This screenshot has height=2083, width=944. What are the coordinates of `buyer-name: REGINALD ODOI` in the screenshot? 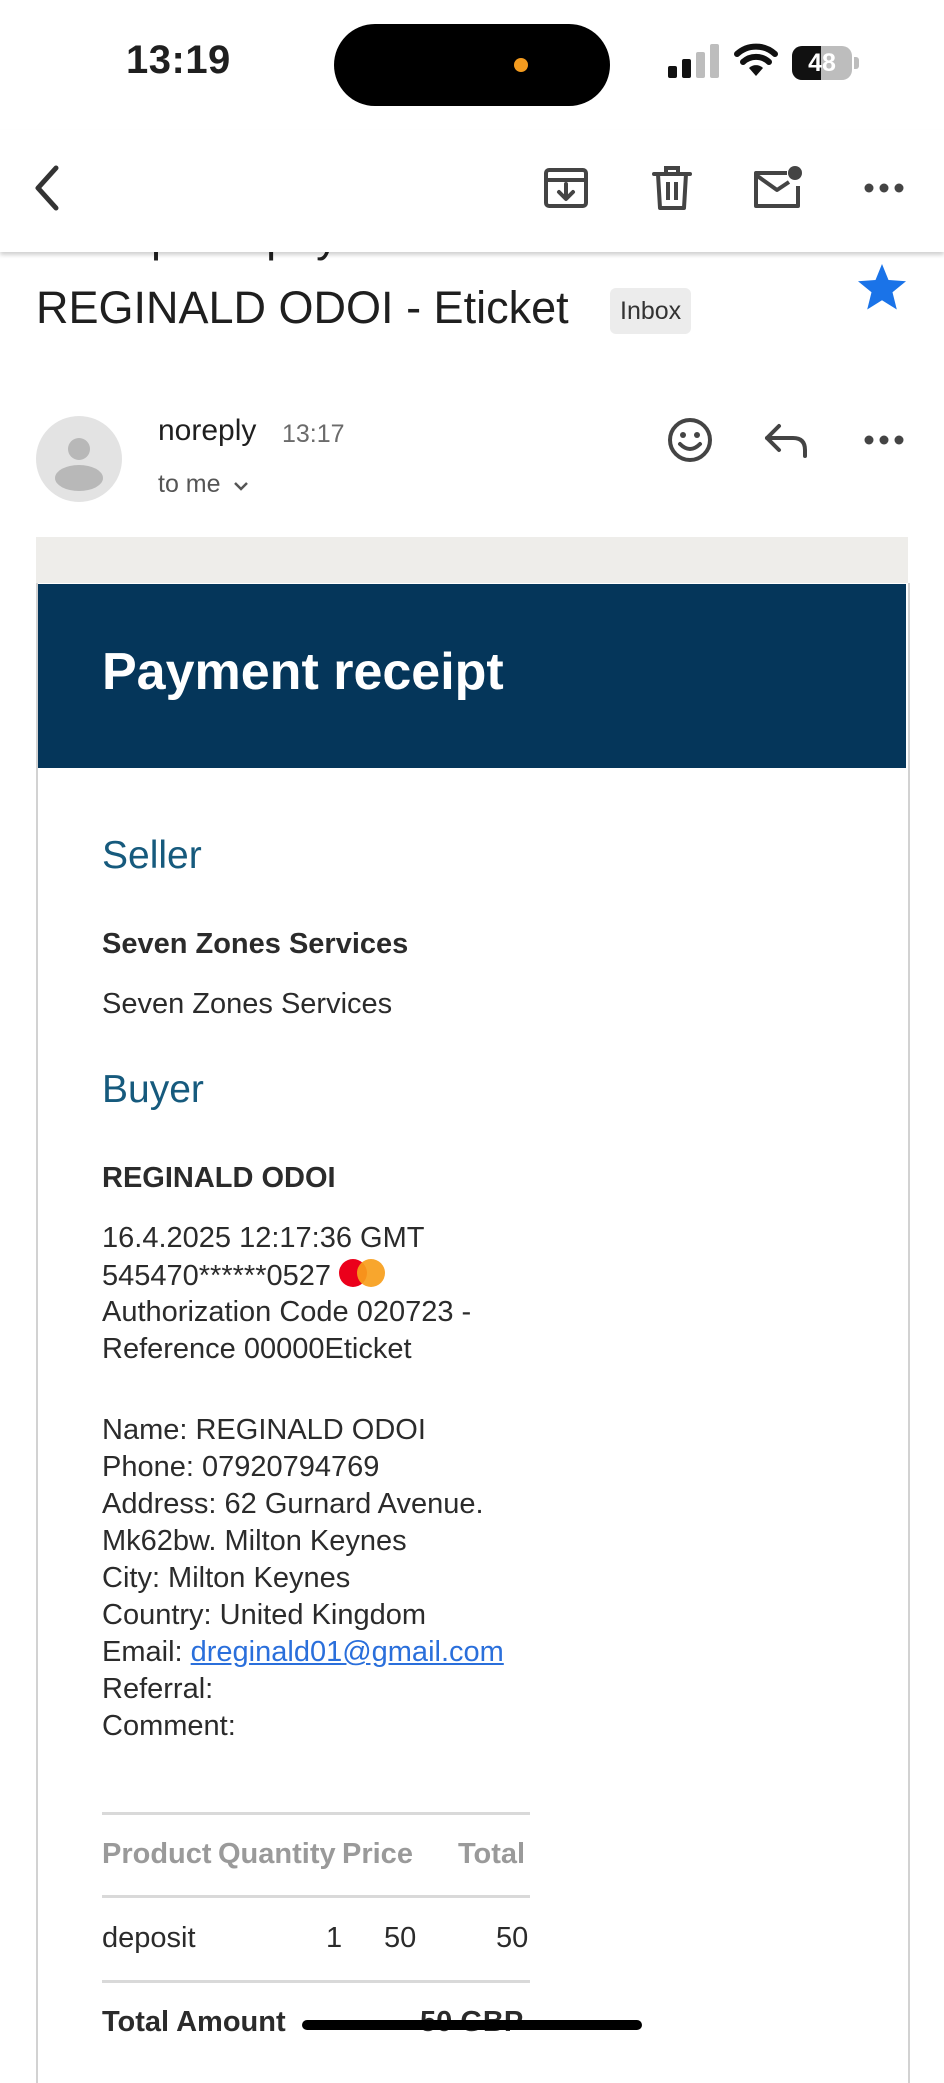 It's located at (219, 1178).